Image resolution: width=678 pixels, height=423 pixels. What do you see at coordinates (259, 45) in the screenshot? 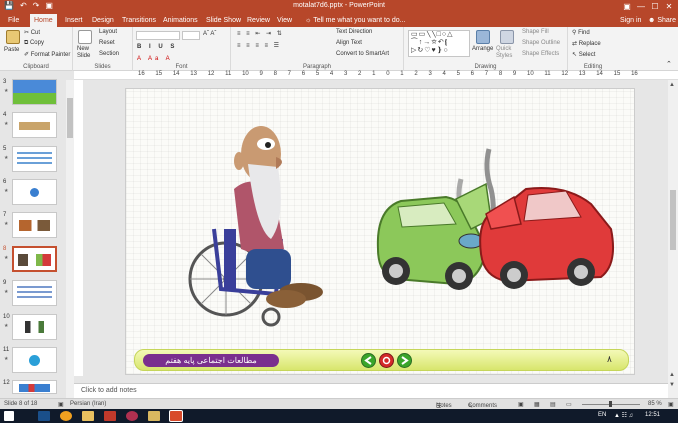
I see `align-icons: ≡ ≡ ≡ ≡ ☰` at bounding box center [259, 45].